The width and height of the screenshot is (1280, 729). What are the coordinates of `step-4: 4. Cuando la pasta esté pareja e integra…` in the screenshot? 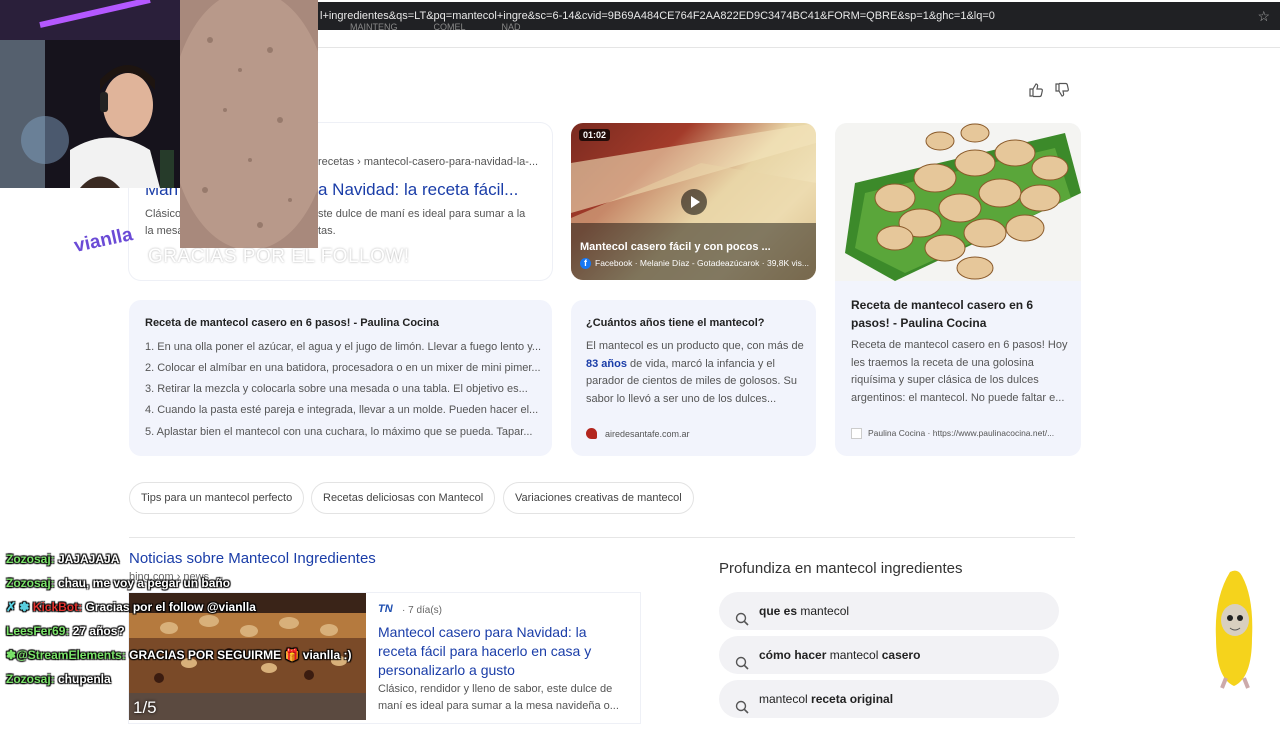 It's located at (342, 410).